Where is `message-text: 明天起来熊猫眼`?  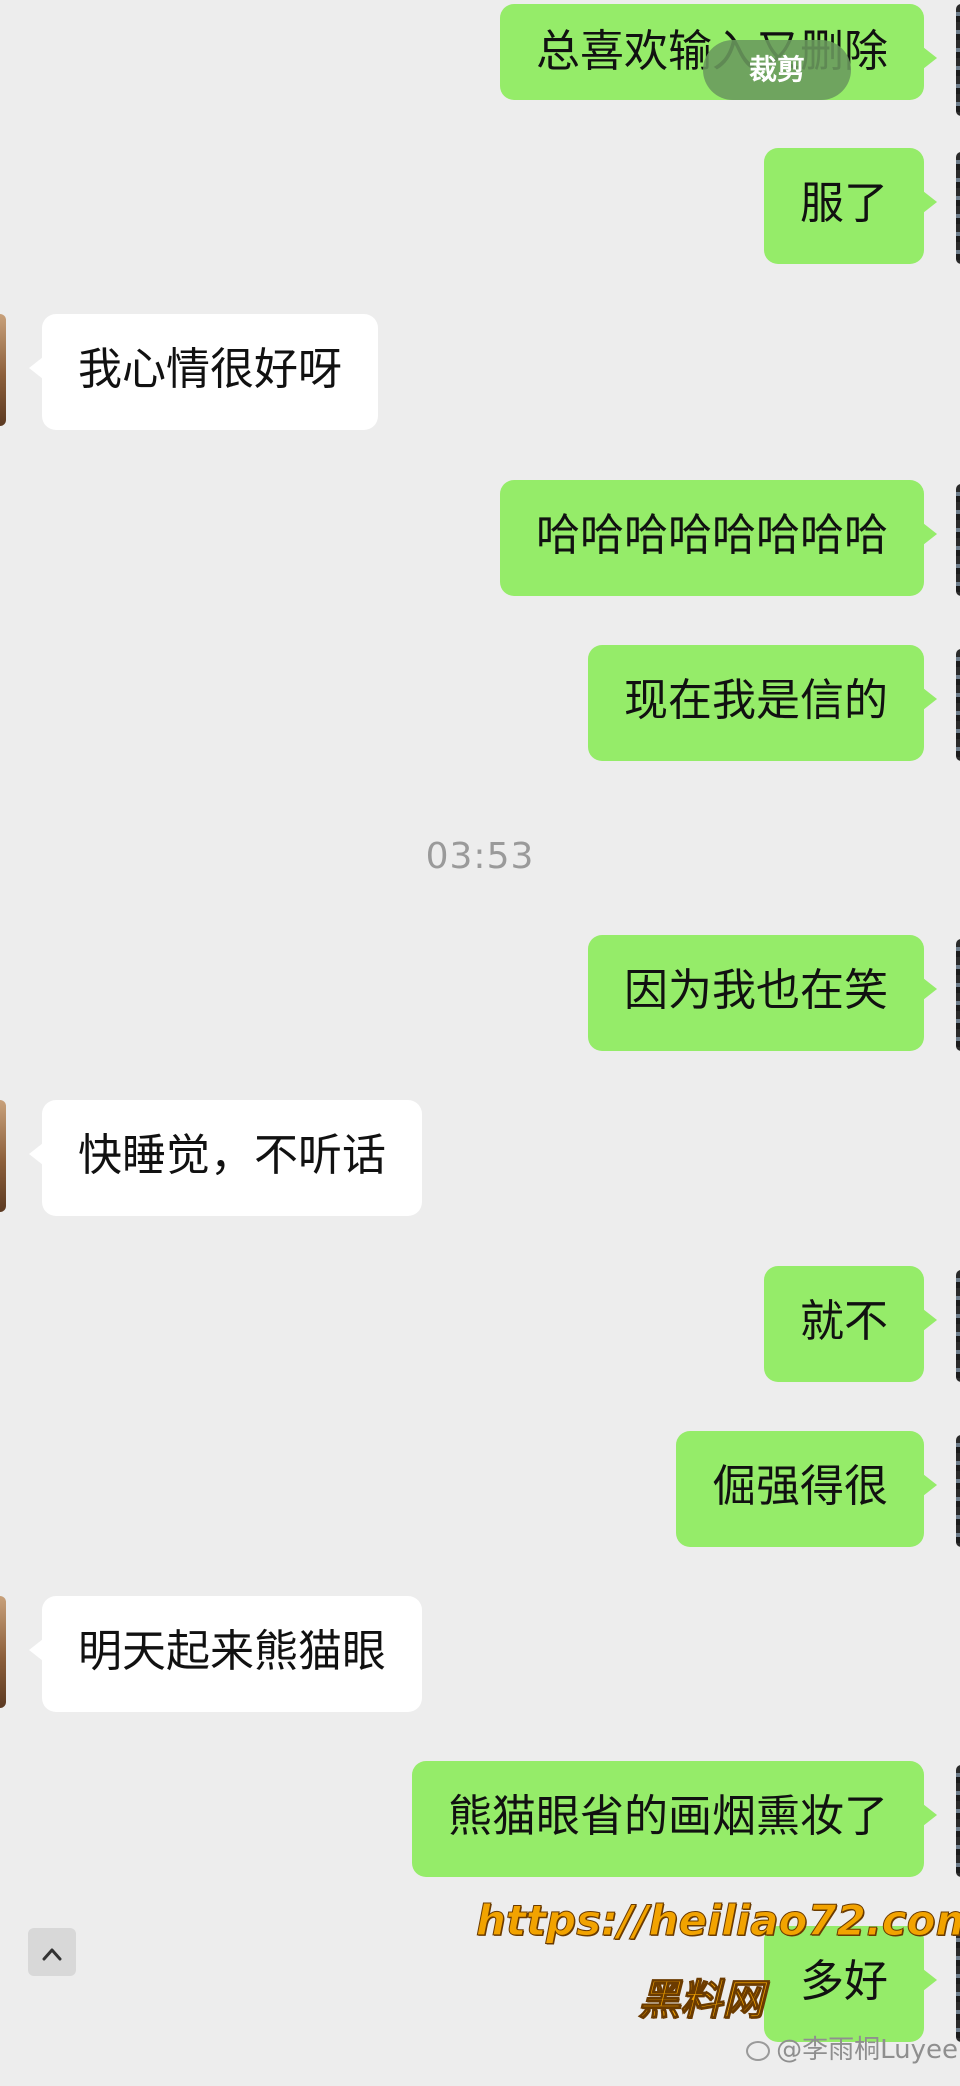 message-text: 明天起来熊猫眼 is located at coordinates (232, 1651).